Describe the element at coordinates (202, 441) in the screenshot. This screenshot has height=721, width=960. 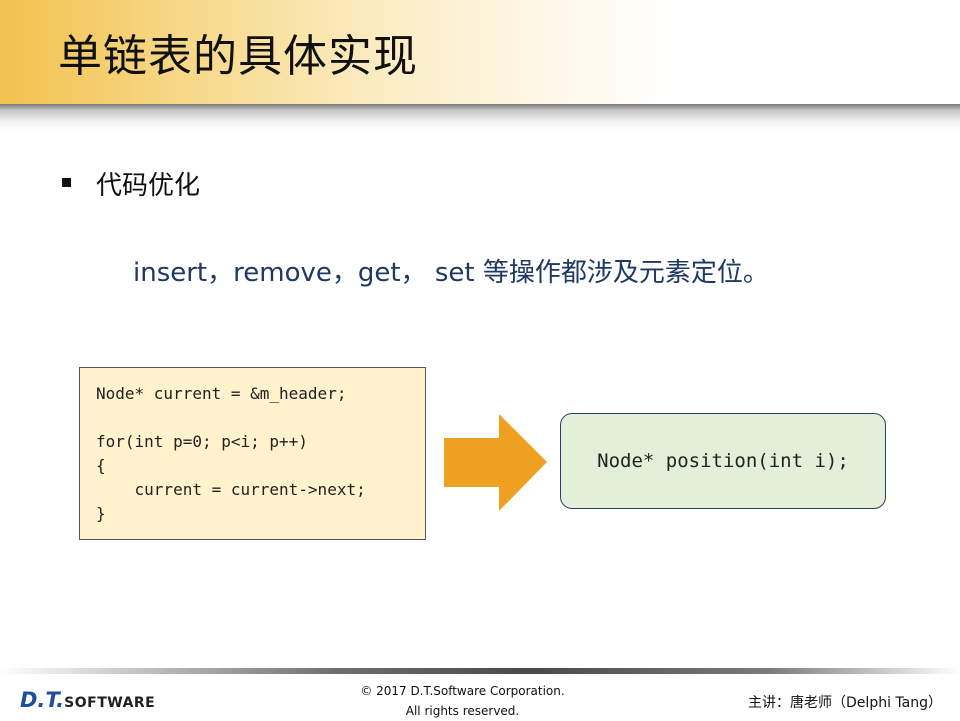
I see `code-line: for(int p=0; p<i; p++)` at that location.